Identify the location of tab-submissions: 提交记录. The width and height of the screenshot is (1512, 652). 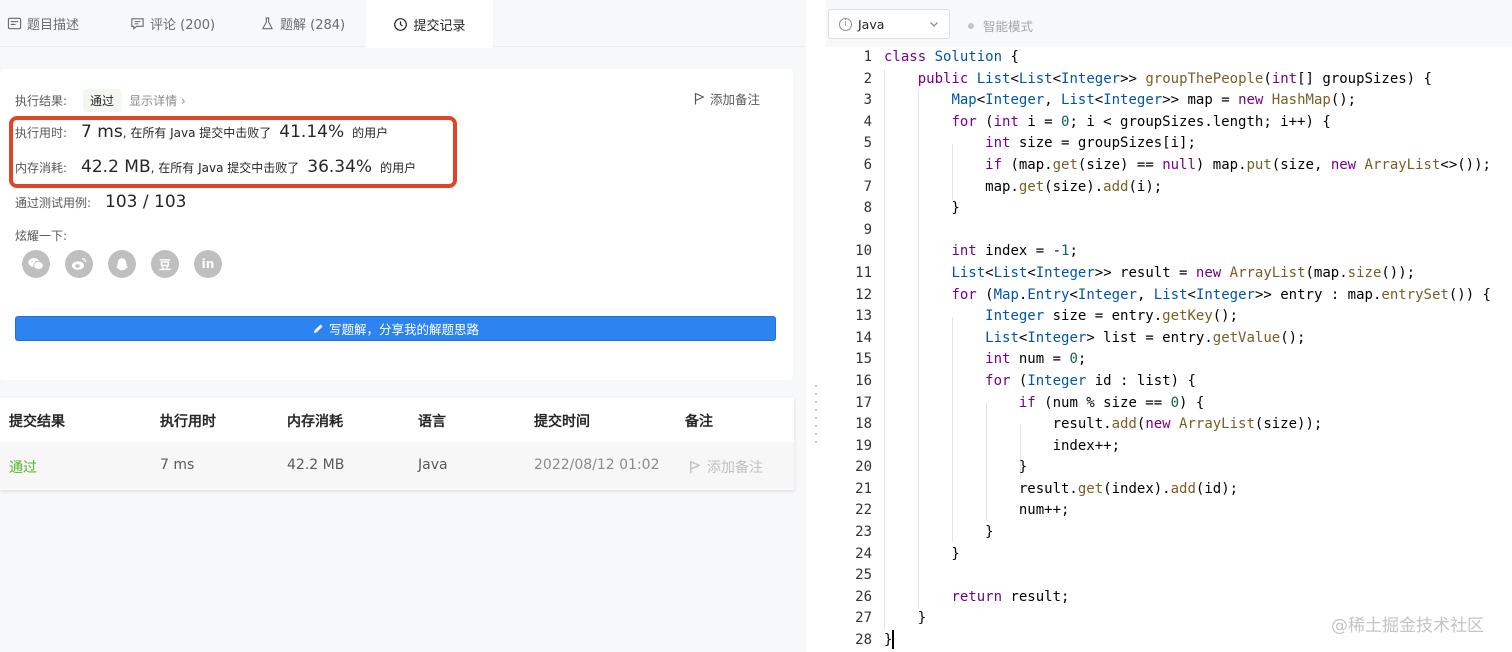
(429, 24).